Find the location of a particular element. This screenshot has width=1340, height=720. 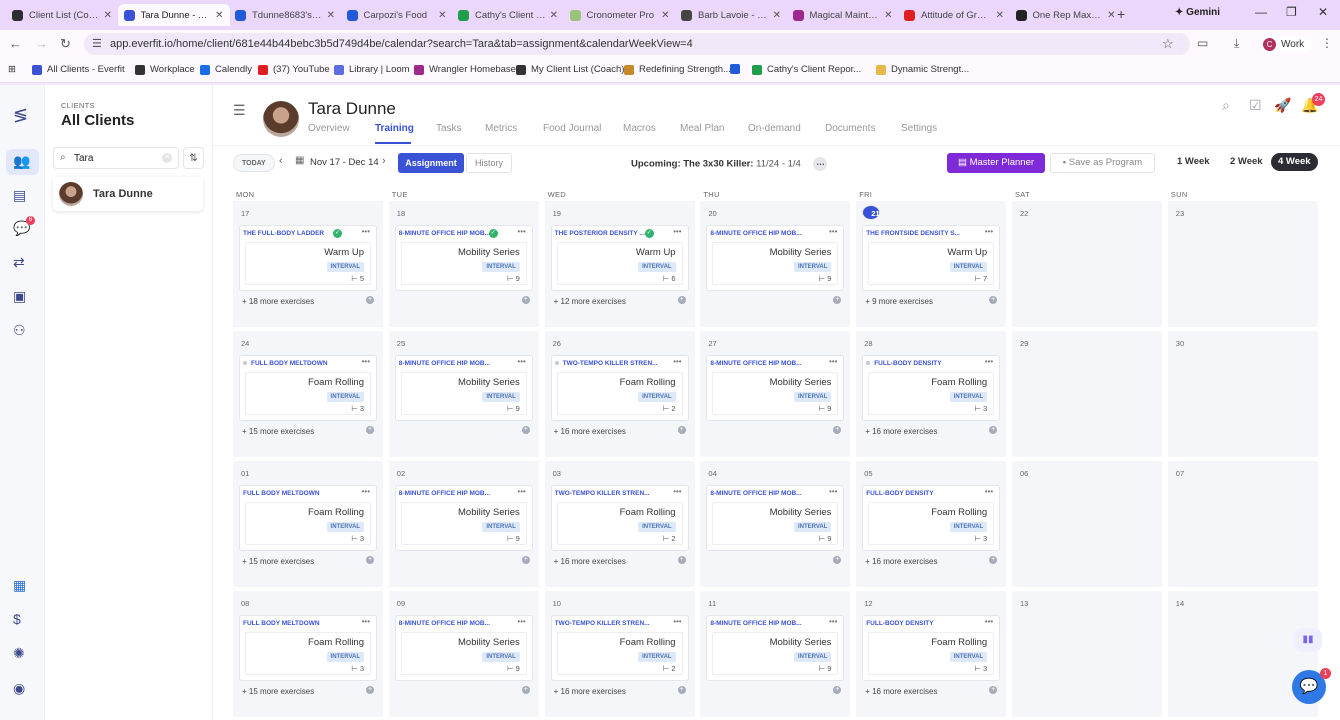

client-search-input: ⌕ Tara ✕ is located at coordinates (116, 158).